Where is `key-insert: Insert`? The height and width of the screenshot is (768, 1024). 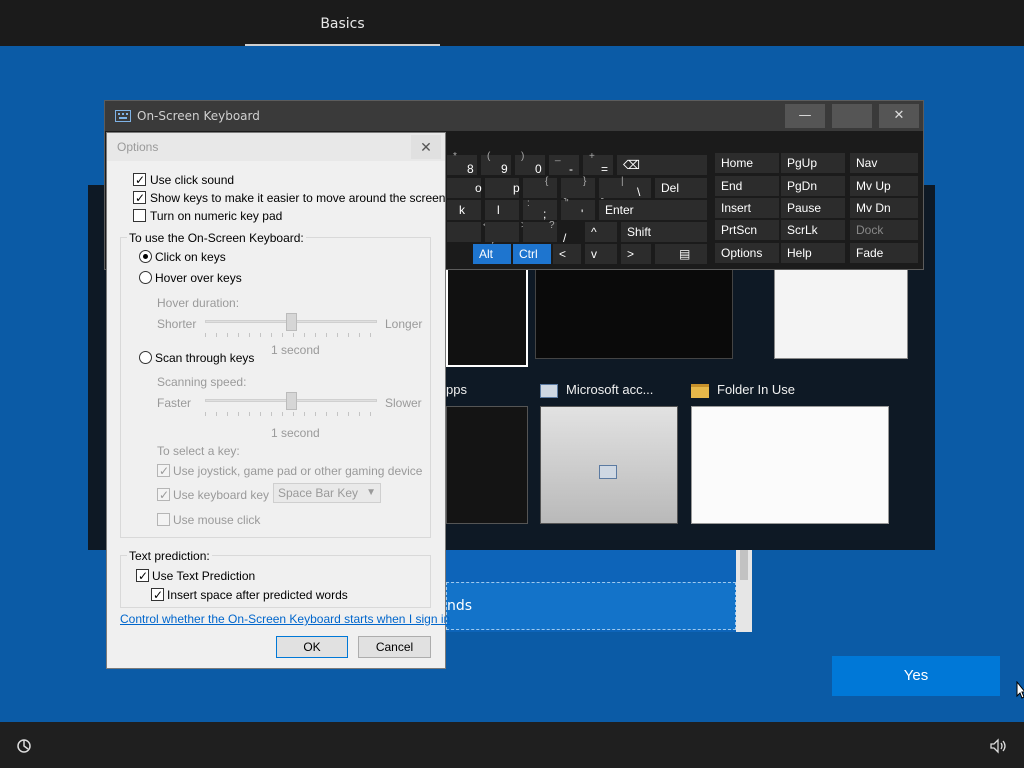
key-insert: Insert is located at coordinates (747, 208).